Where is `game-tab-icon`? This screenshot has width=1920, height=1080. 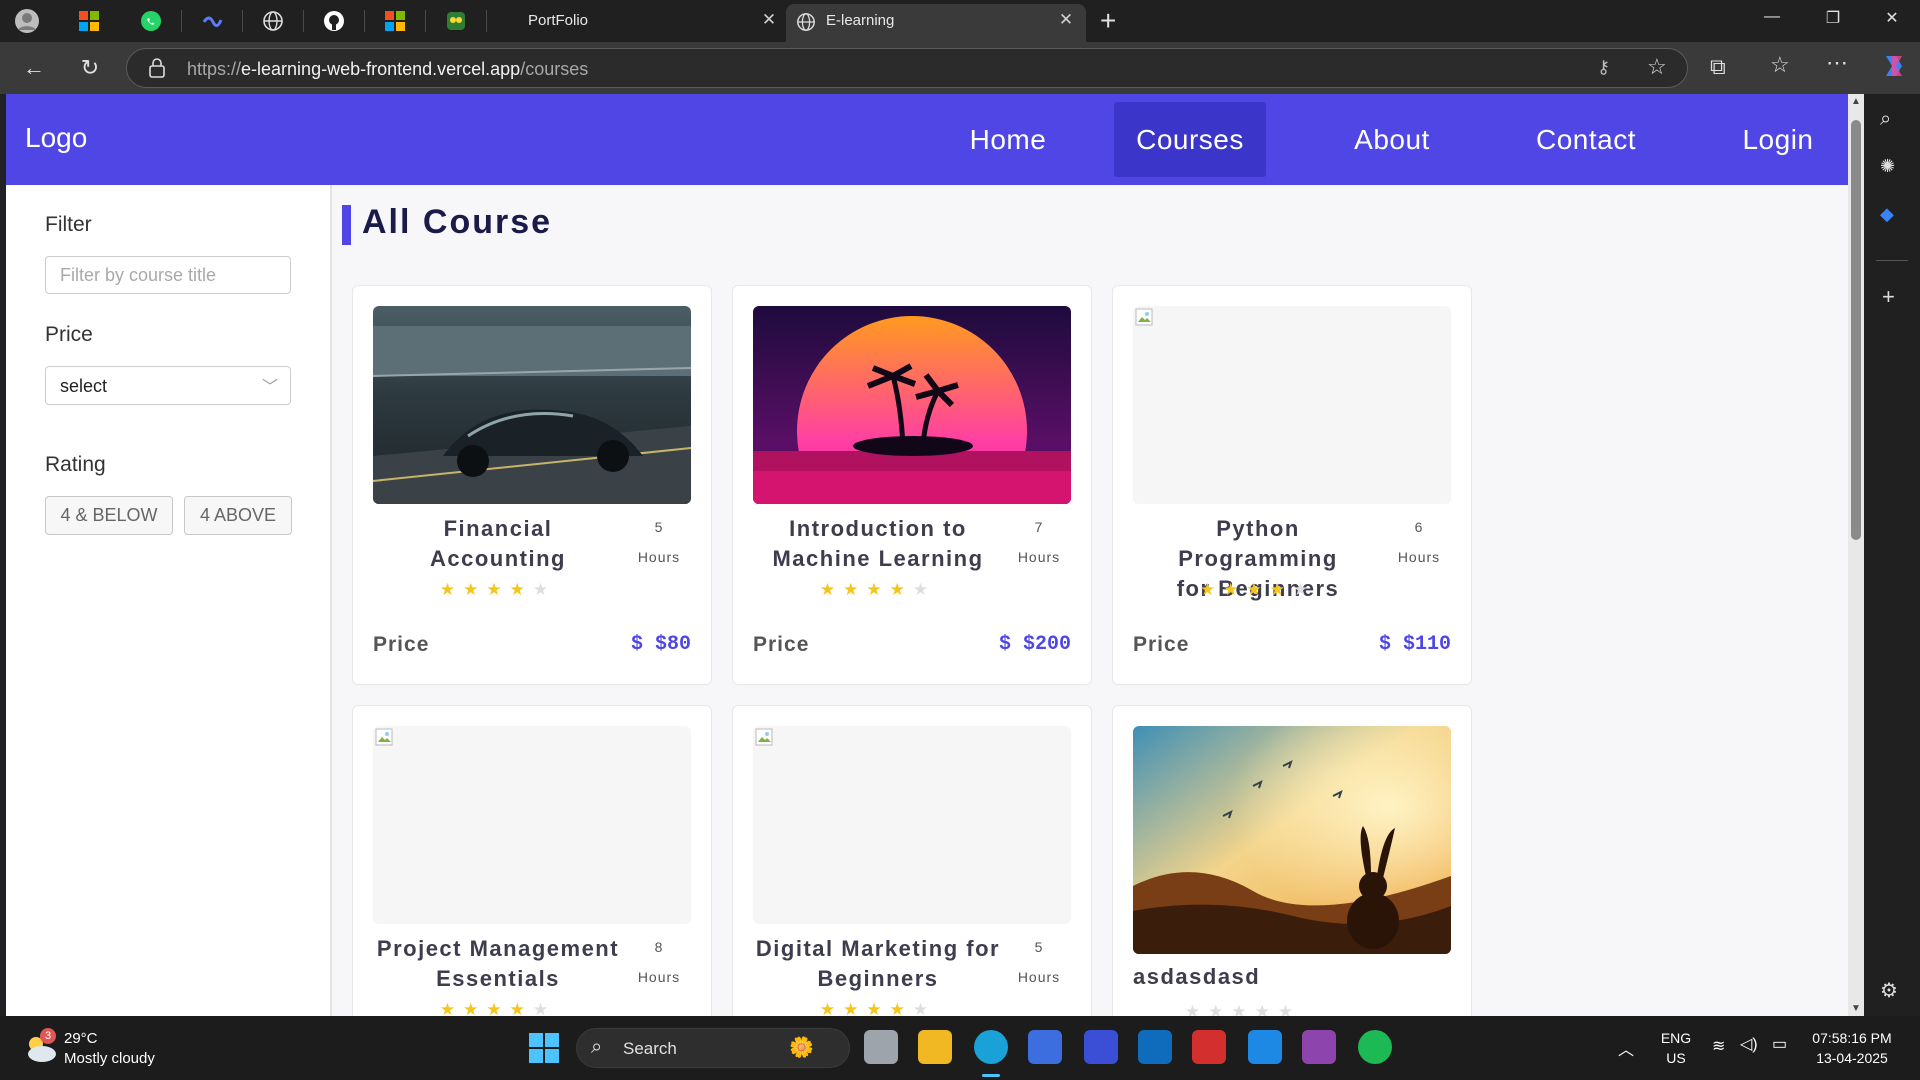 game-tab-icon is located at coordinates (456, 21).